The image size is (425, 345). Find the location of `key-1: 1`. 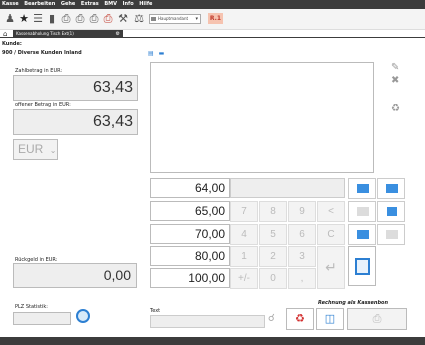

key-1: 1 is located at coordinates (244, 256).